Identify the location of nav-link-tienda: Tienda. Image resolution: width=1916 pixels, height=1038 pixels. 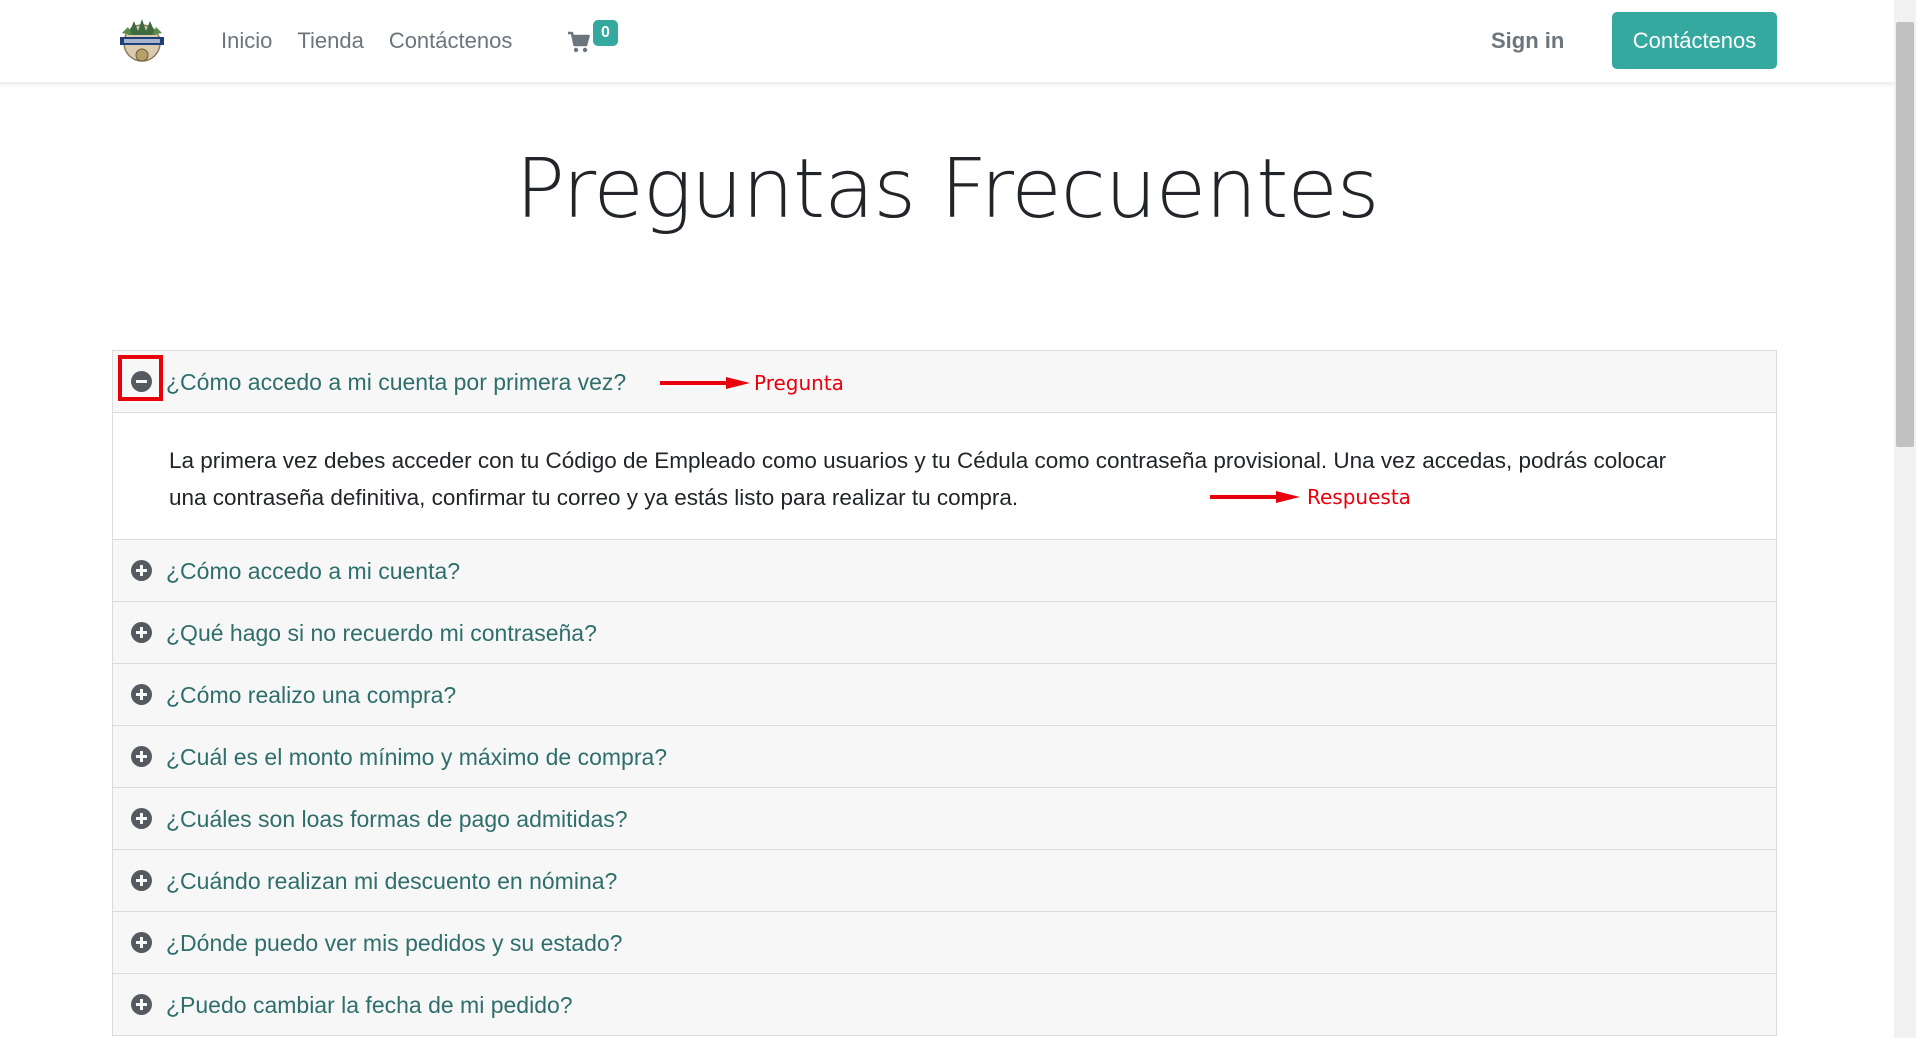
(330, 41).